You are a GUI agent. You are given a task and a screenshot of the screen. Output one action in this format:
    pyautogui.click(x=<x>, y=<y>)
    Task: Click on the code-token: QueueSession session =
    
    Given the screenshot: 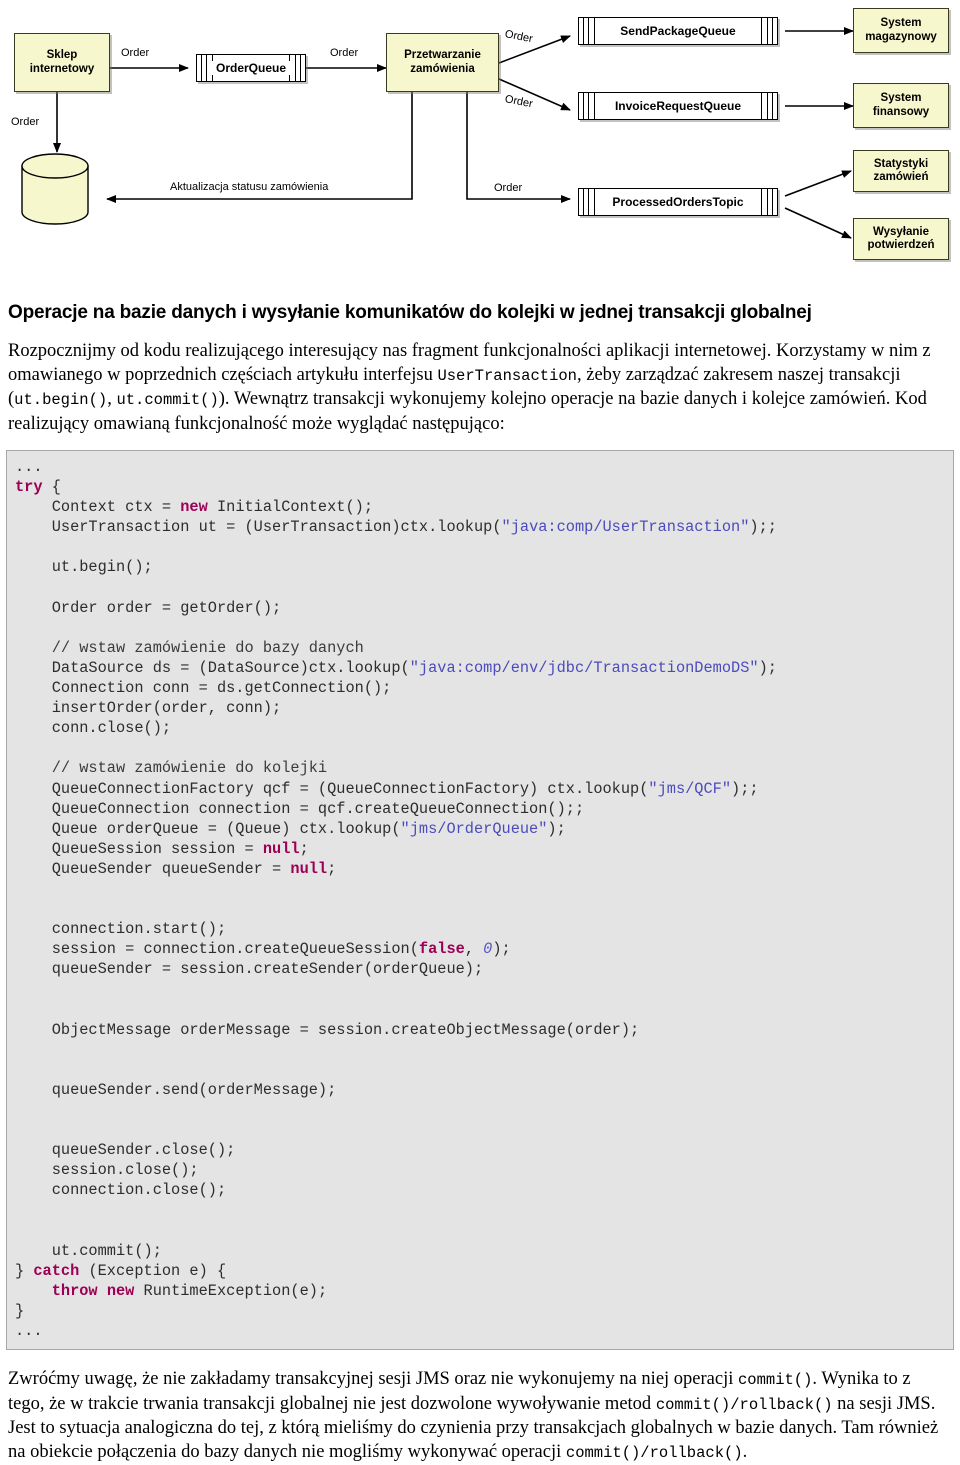 What is the action you would take?
    pyautogui.click(x=139, y=848)
    